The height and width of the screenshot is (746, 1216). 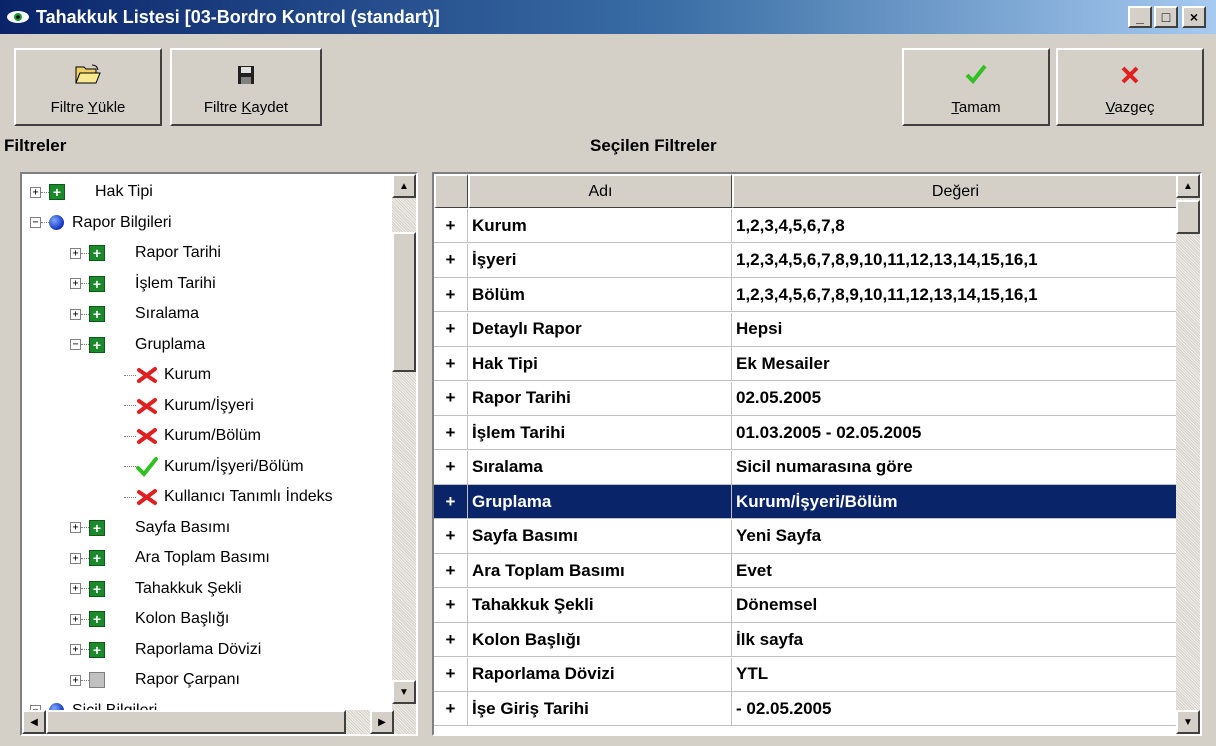 I want to click on filter-value-cell: YTL, so click(x=955, y=674).